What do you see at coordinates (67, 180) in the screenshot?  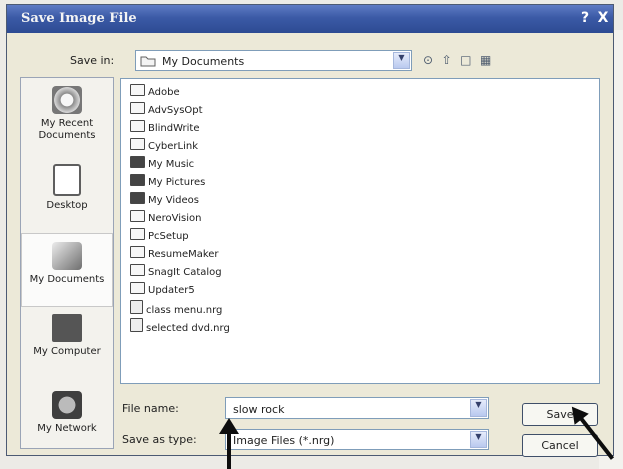 I see `desktop-icon` at bounding box center [67, 180].